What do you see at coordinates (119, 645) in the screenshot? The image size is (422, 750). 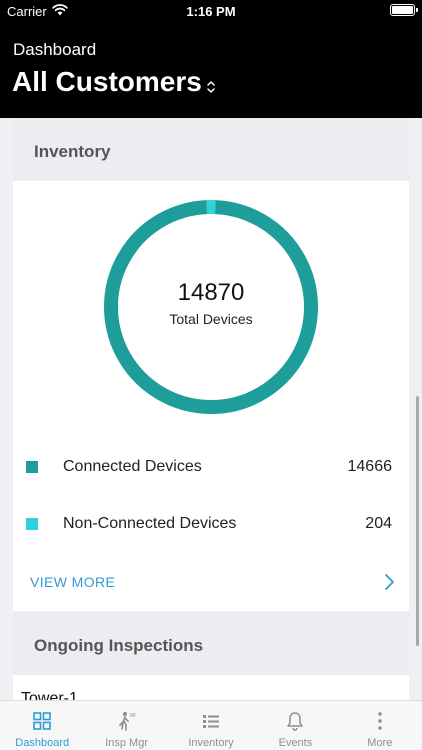 I see `inspections-card-title: Ongoing Inspections` at bounding box center [119, 645].